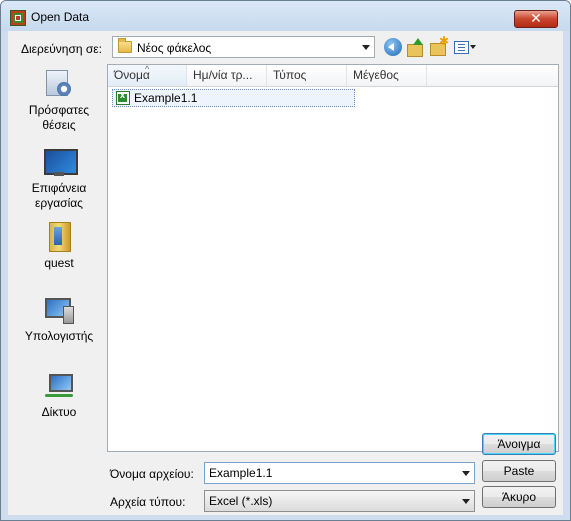  What do you see at coordinates (536, 19) in the screenshot?
I see `close-button: ✕` at bounding box center [536, 19].